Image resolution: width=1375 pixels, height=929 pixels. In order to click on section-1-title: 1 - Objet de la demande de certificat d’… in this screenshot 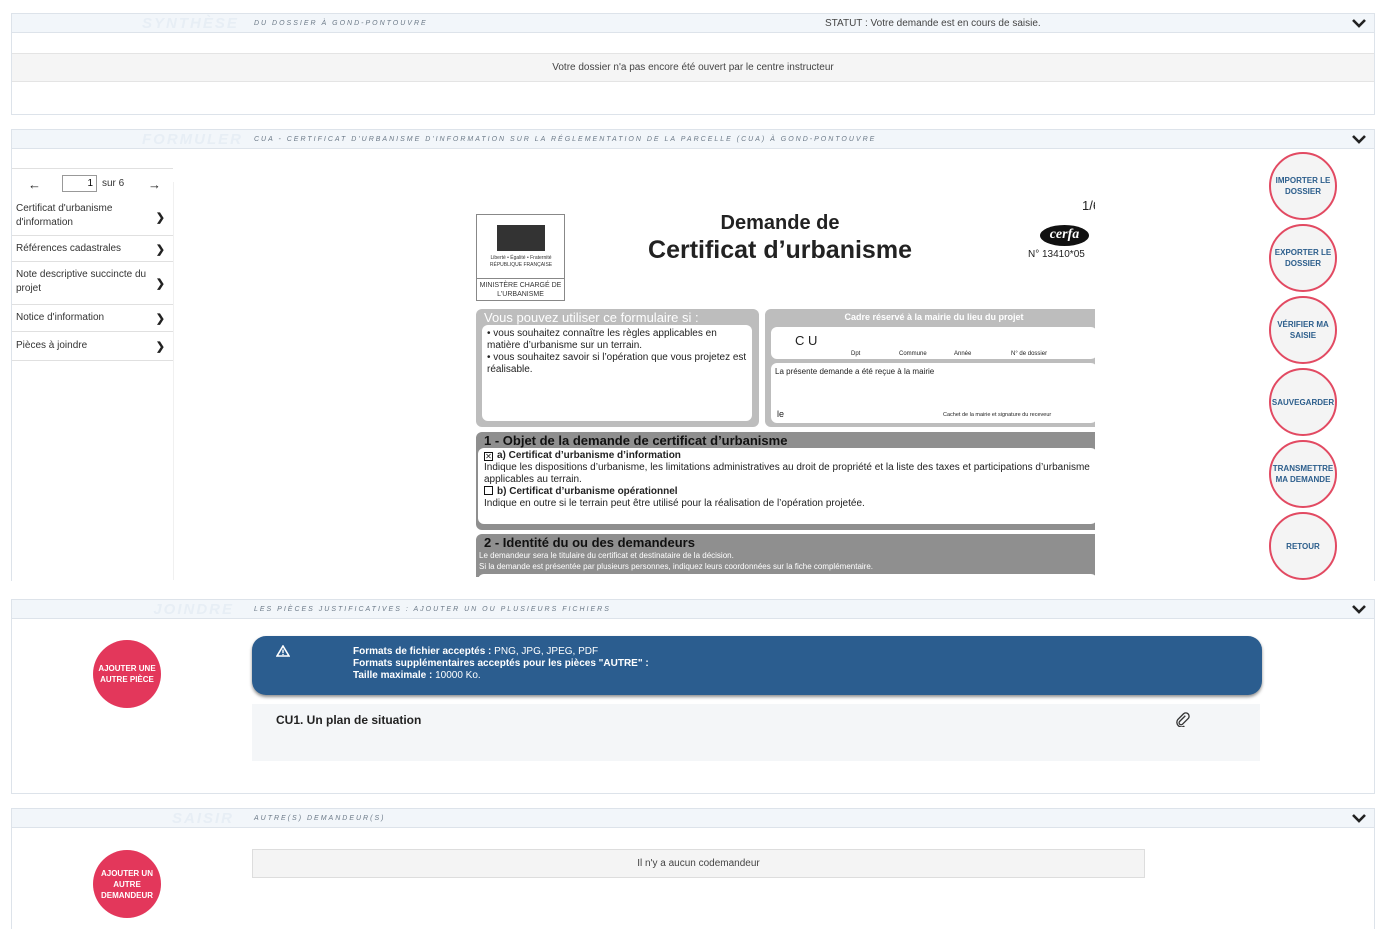, I will do `click(636, 440)`.